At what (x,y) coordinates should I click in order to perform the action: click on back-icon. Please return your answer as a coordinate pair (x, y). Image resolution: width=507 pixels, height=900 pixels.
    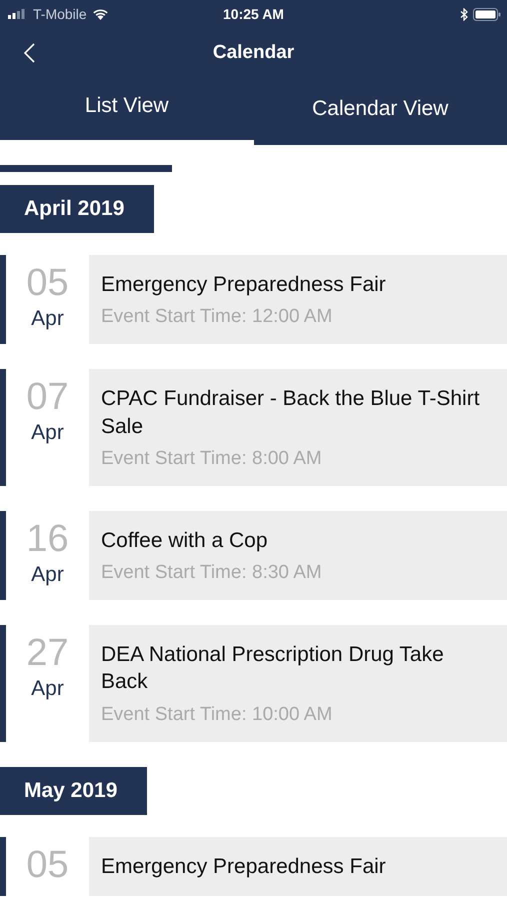
    Looking at the image, I should click on (29, 53).